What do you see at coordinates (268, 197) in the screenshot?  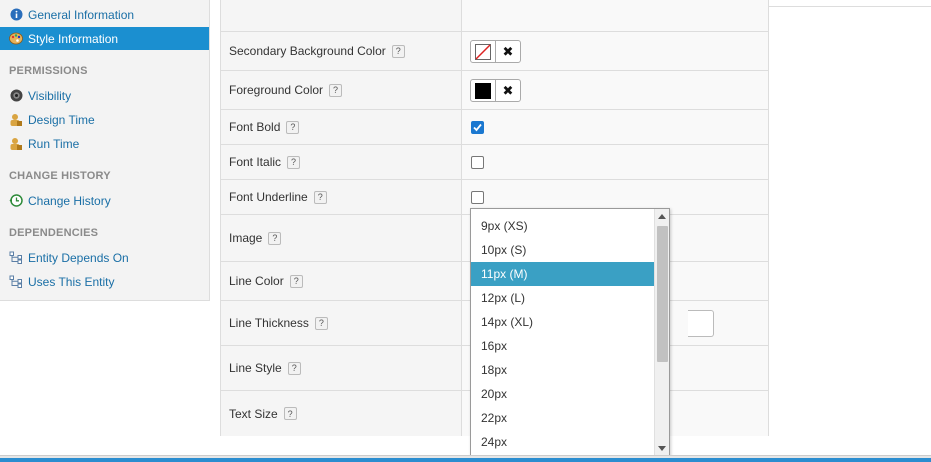 I see `font-underline-label: Font Underline` at bounding box center [268, 197].